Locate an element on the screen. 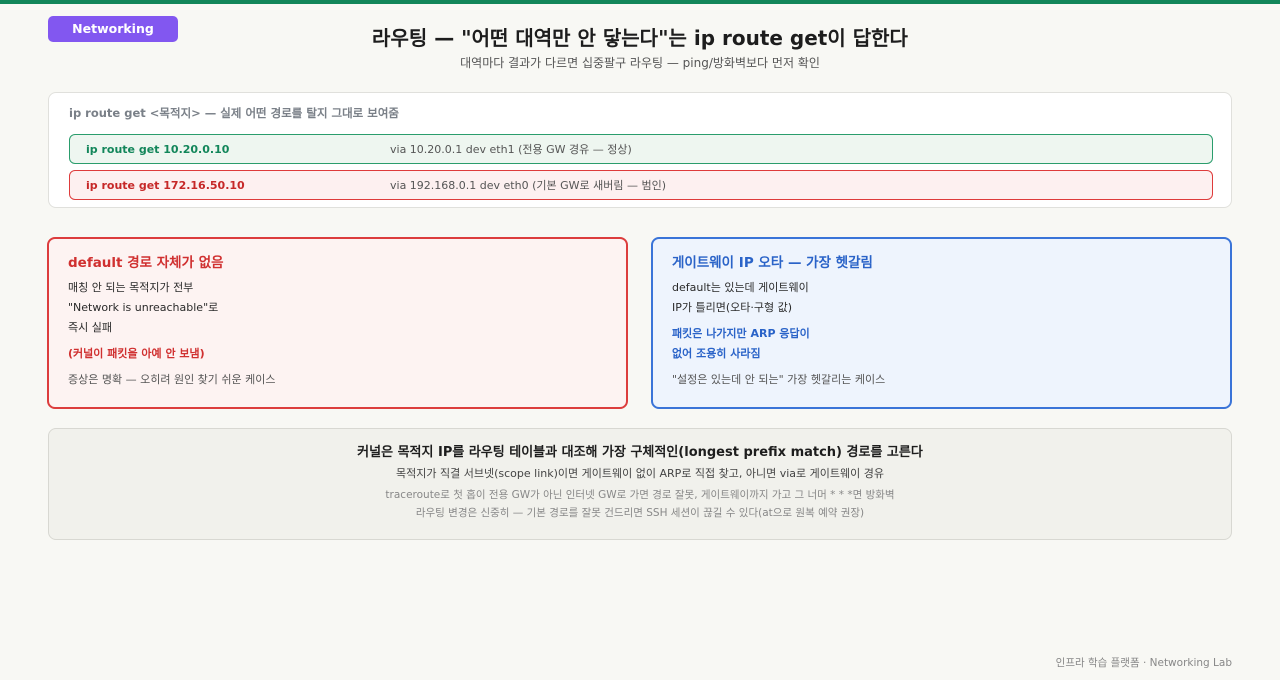  card-title: default 경로 자체가 없음 is located at coordinates (146, 263).